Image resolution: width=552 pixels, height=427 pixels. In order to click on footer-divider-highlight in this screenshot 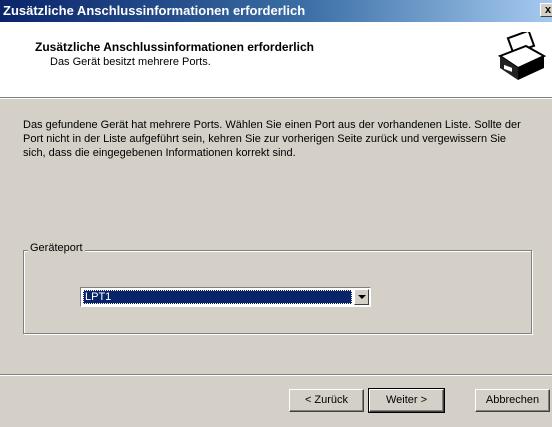, I will do `click(276, 375)`.